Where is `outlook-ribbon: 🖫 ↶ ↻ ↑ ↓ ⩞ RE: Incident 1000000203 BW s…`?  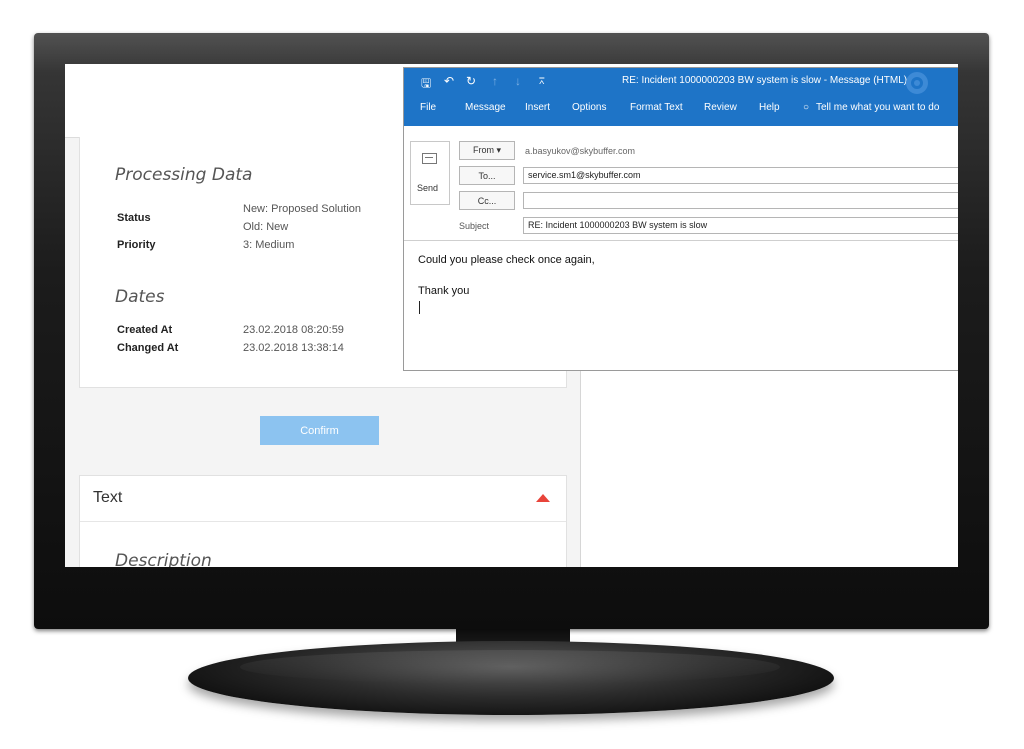 outlook-ribbon: 🖫 ↶ ↻ ↑ ↓ ⩞ RE: Incident 1000000203 BW s… is located at coordinates (681, 97).